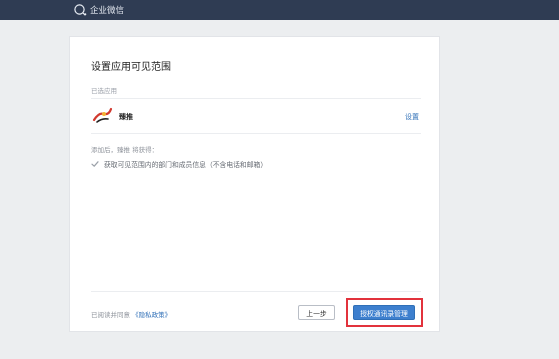  Describe the element at coordinates (151, 315) in the screenshot. I see `privacy-policy-link: 《隐私政策》` at that location.